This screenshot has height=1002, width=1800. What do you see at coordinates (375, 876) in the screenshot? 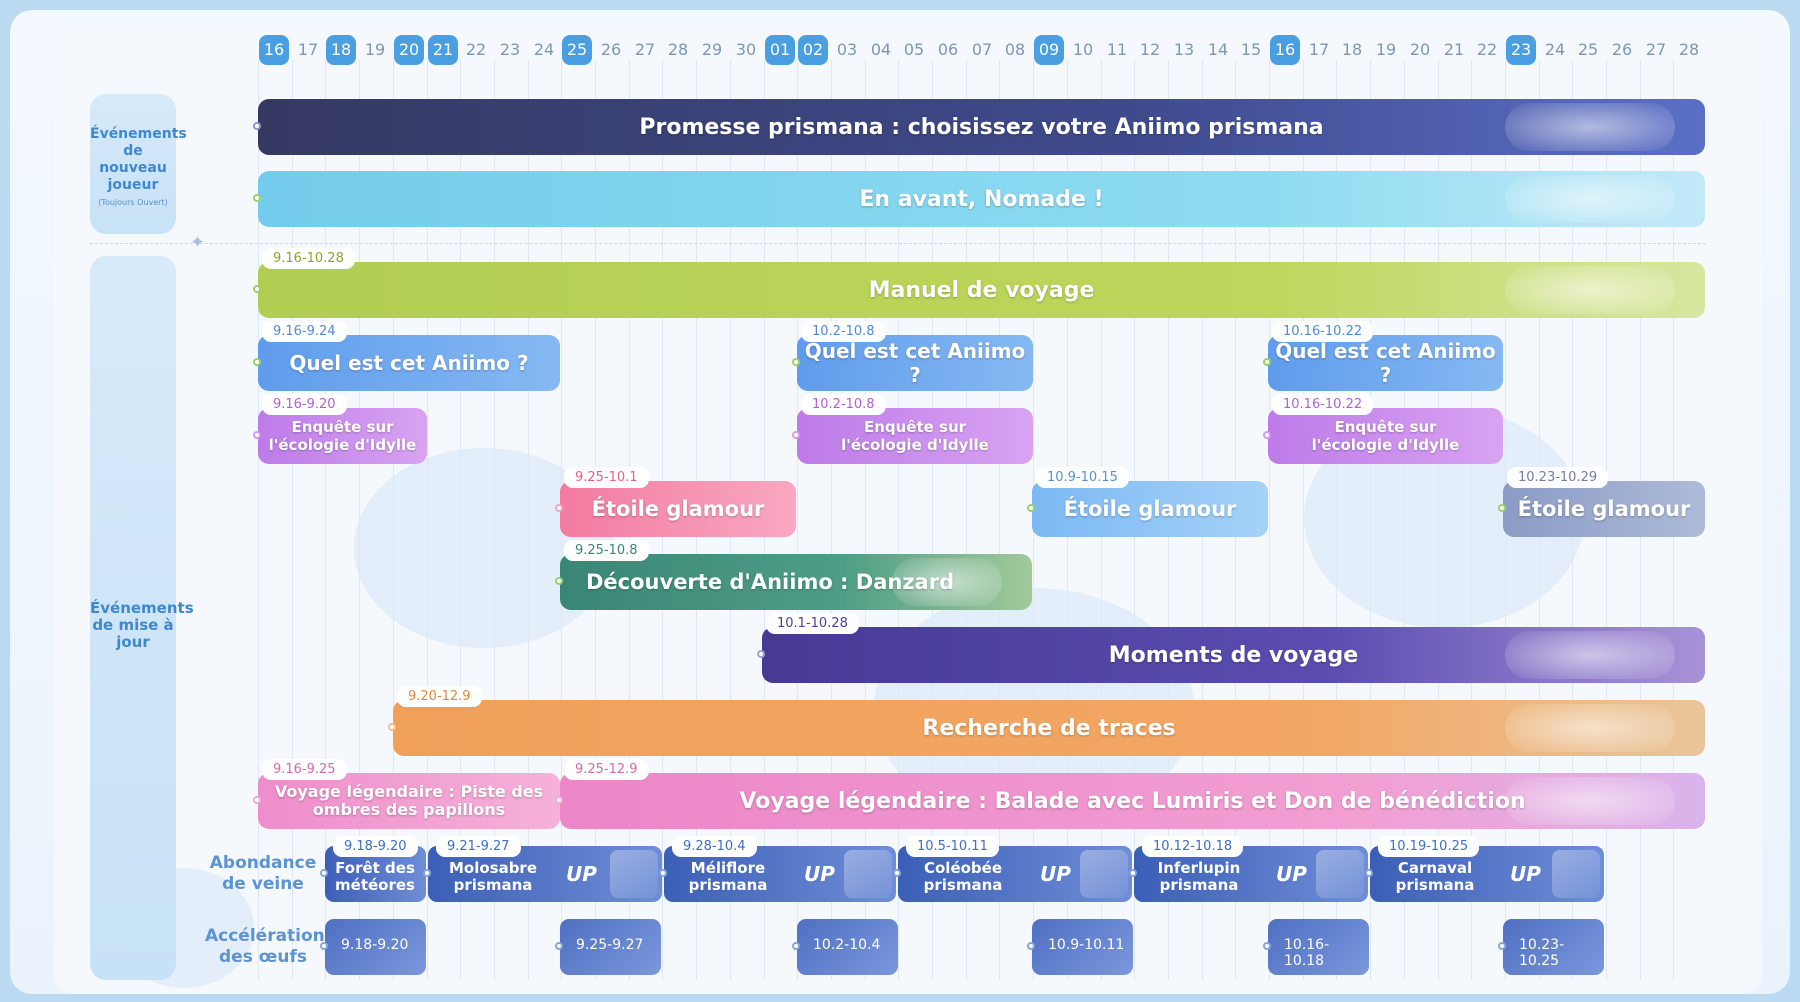
I see `up-event-name: Forêt des météores` at bounding box center [375, 876].